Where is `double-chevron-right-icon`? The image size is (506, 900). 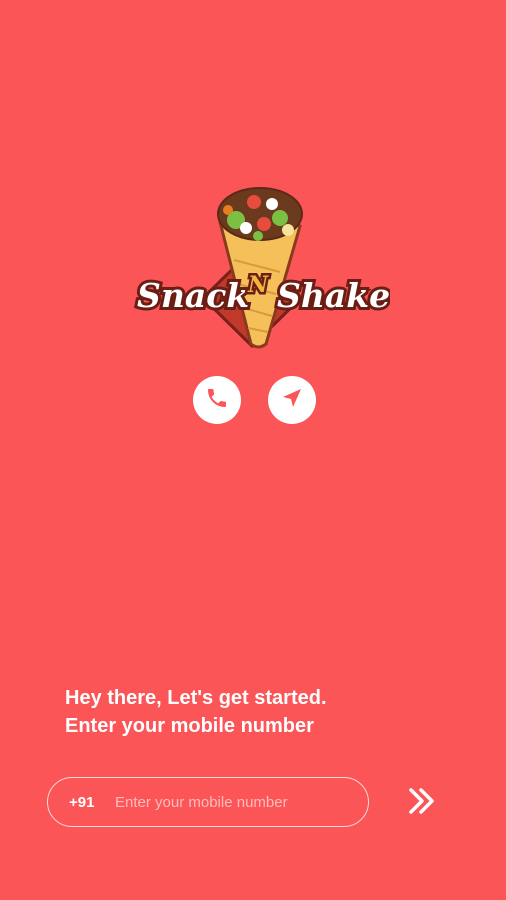 double-chevron-right-icon is located at coordinates (422, 803).